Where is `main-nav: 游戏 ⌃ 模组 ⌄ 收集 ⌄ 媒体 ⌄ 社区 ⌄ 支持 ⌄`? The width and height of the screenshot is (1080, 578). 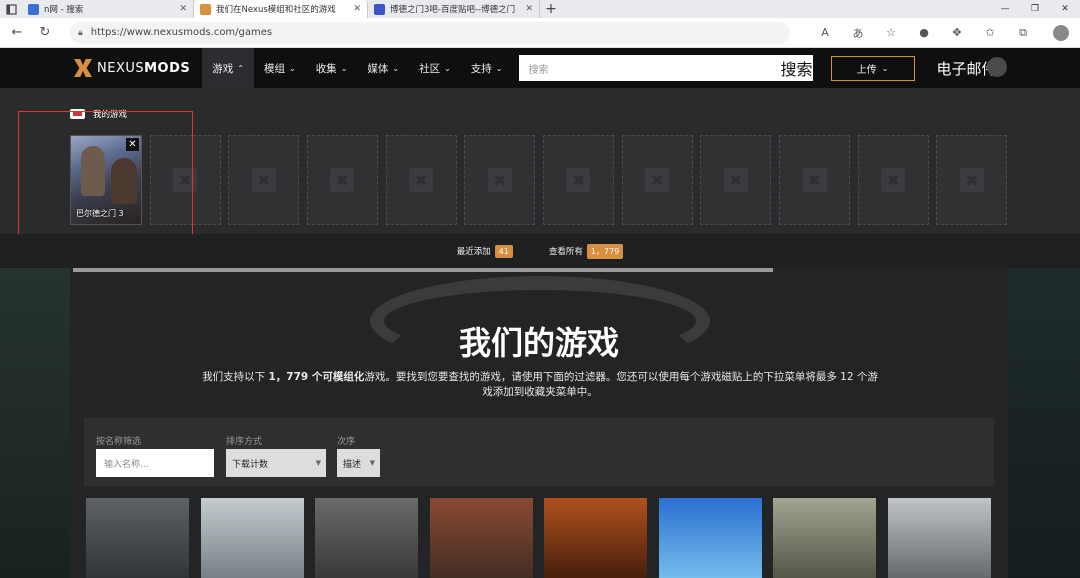 main-nav: 游戏 ⌃ 模组 ⌄ 收集 ⌄ 媒体 ⌄ 社区 ⌄ 支持 ⌄ is located at coordinates (357, 68).